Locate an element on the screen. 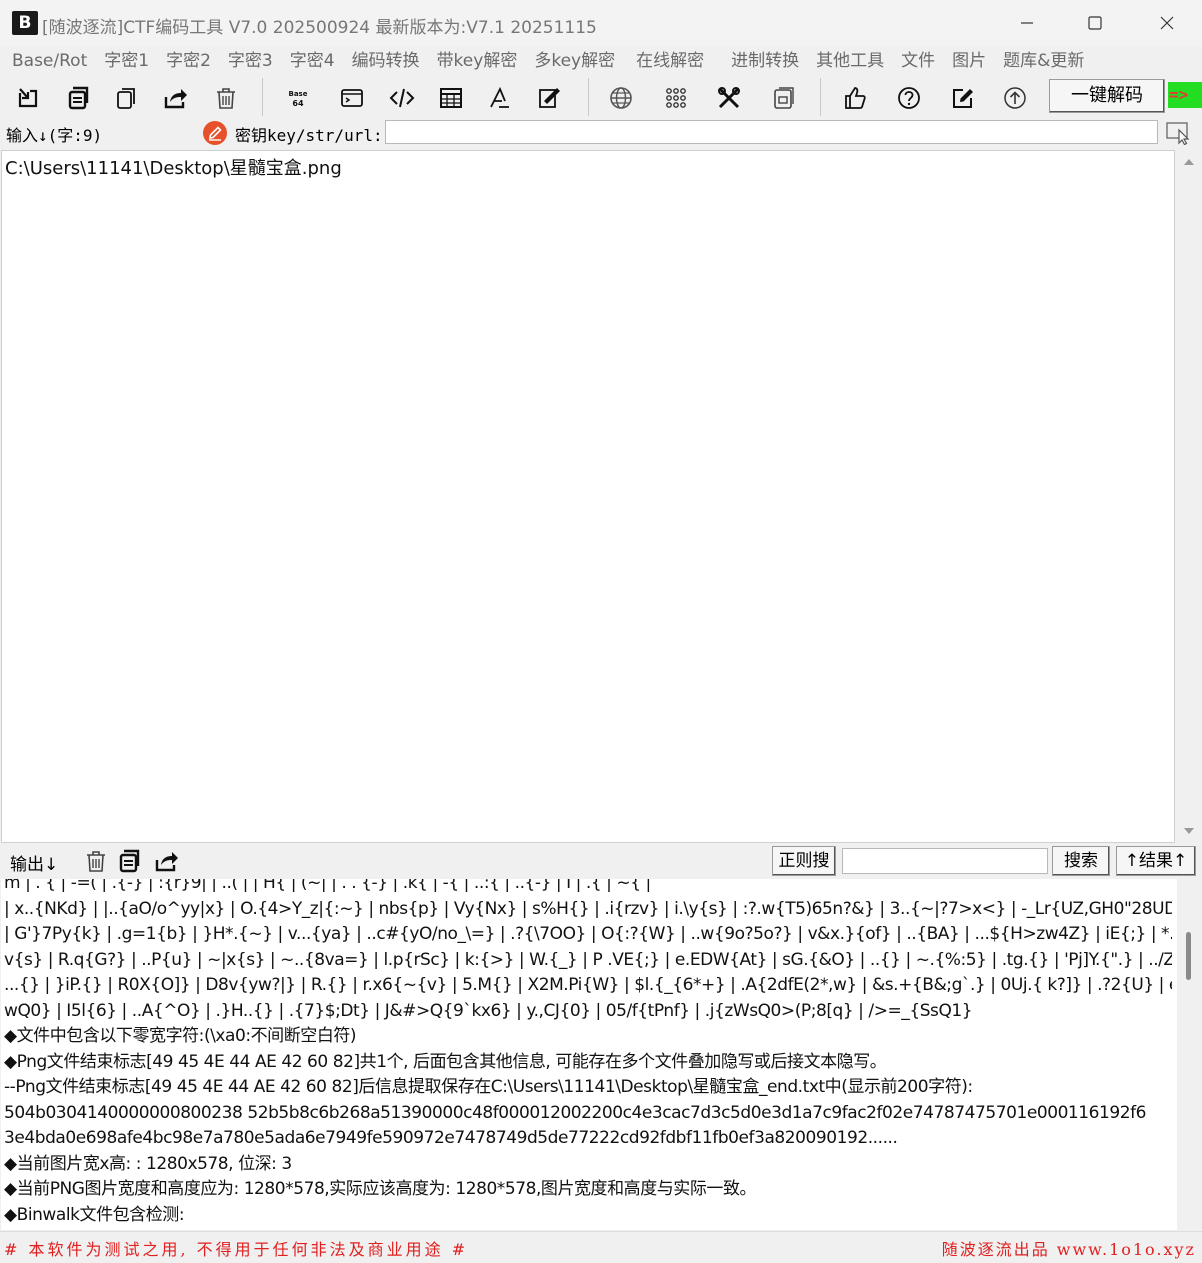 This screenshot has height=1263, width=1202. clear-button is located at coordinates (226, 98).